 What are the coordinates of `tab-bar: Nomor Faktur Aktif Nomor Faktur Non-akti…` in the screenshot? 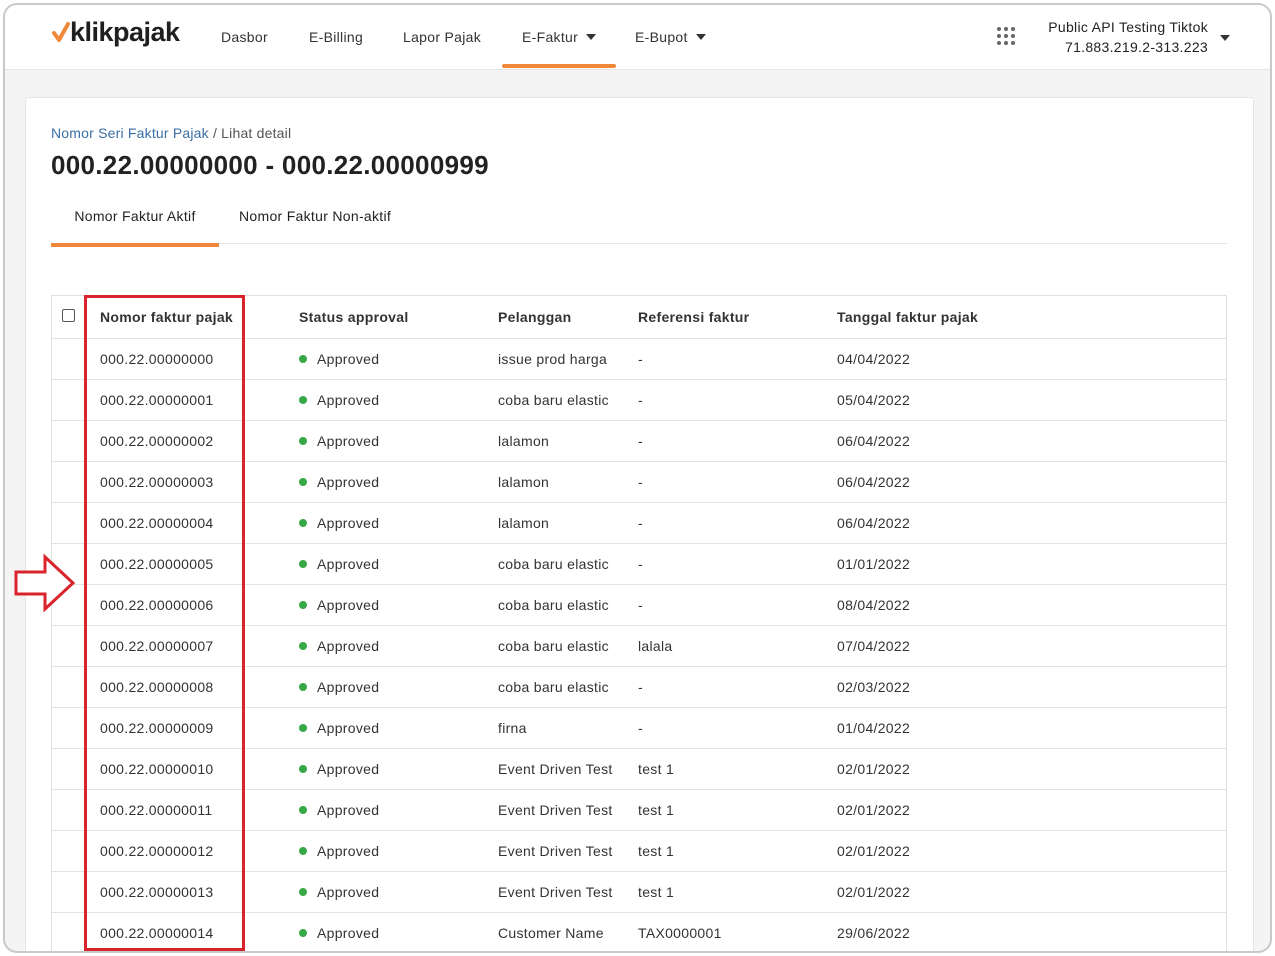 It's located at (639, 221).